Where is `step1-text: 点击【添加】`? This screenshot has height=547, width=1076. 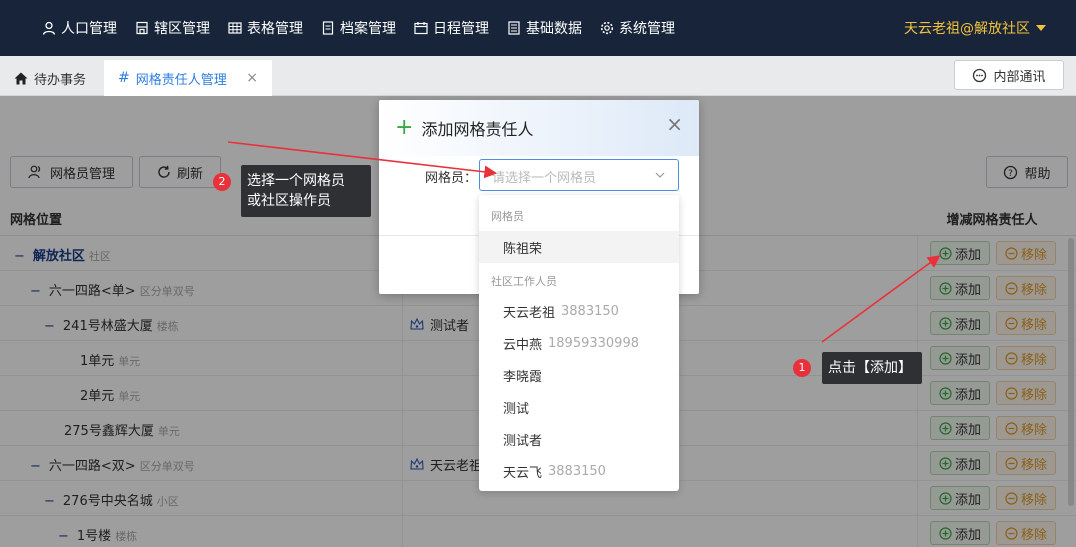 step1-text: 点击【添加】 is located at coordinates (870, 368).